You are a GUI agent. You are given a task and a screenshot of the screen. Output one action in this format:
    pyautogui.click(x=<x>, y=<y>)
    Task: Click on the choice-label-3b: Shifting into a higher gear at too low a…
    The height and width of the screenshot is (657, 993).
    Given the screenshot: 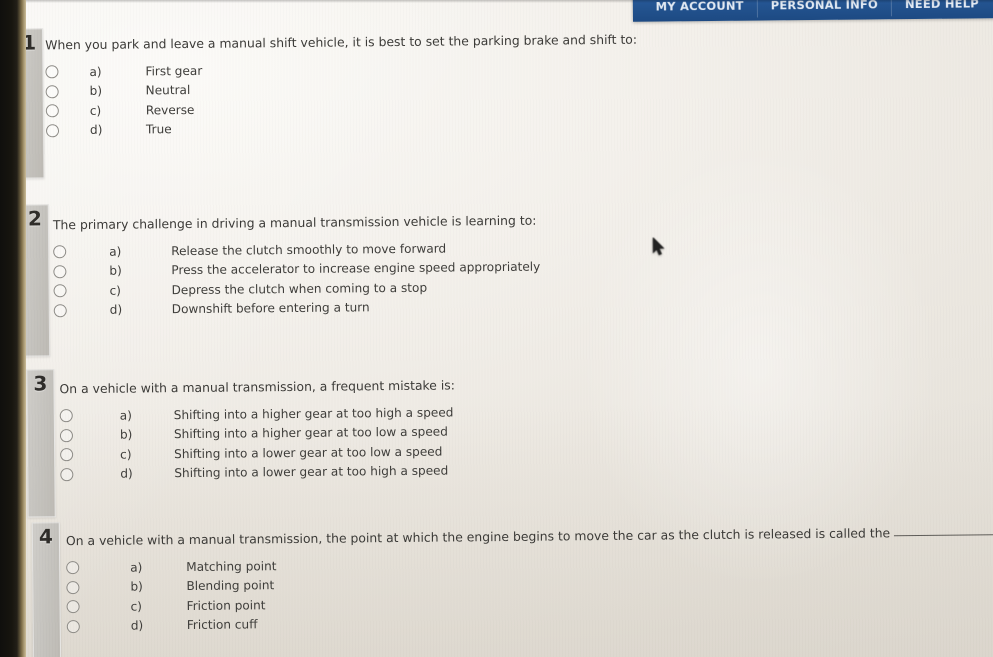 What is the action you would take?
    pyautogui.click(x=310, y=433)
    